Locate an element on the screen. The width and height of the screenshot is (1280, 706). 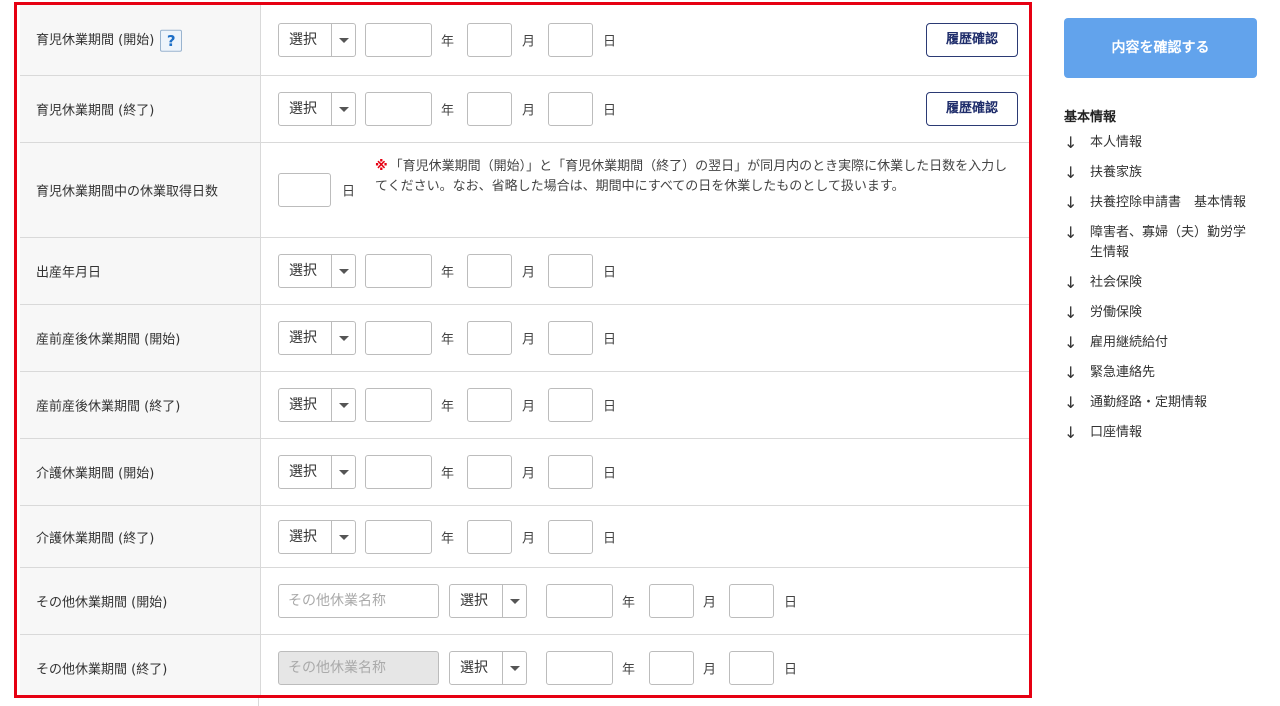
row-label-cell: 育児休業期間中の休業取得日数 is located at coordinates (140, 190).